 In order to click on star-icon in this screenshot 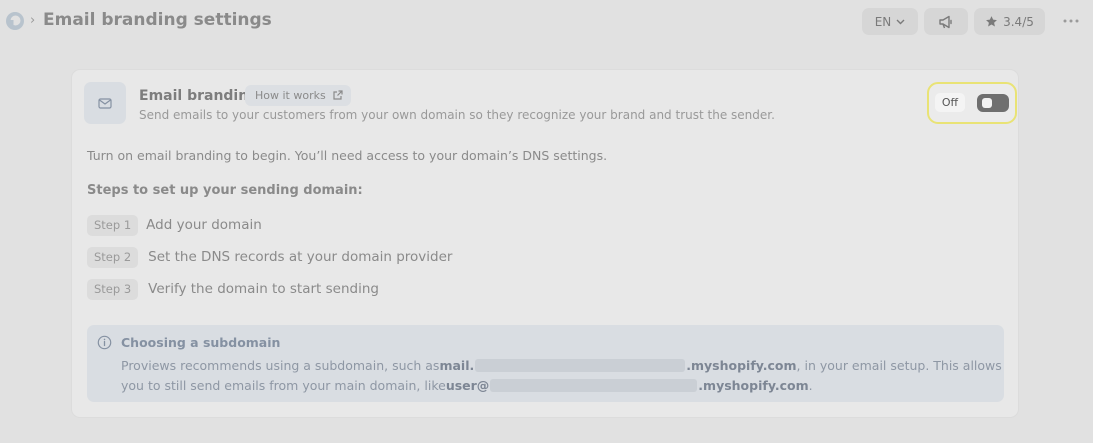, I will do `click(992, 21)`.